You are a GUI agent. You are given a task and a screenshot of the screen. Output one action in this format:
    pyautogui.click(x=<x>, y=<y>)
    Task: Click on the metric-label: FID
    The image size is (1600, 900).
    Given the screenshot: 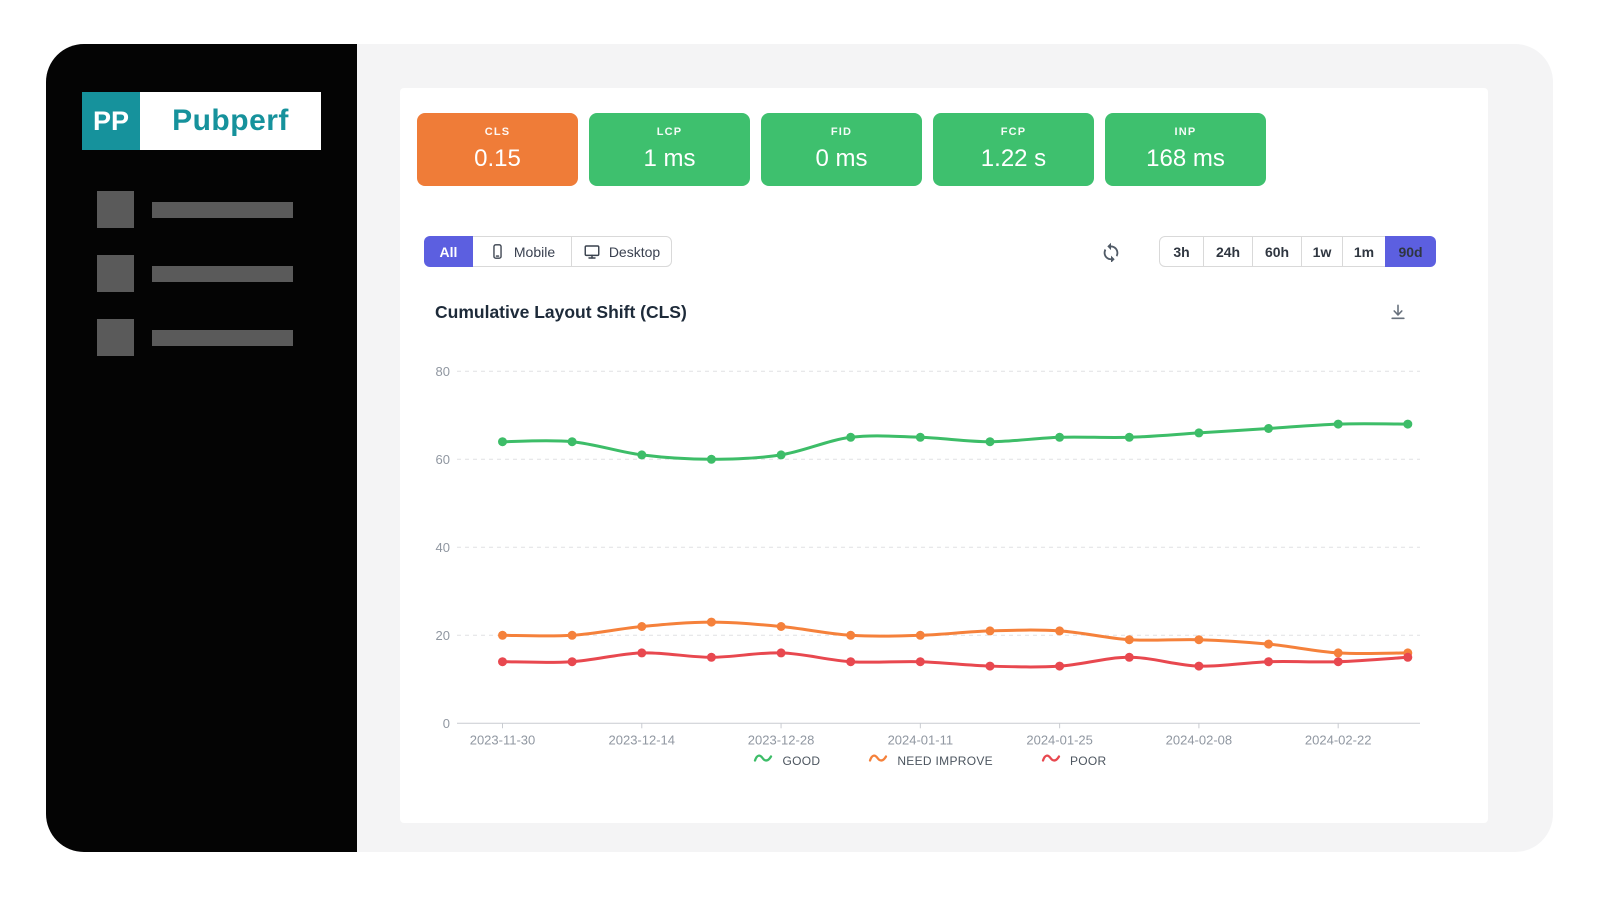 What is the action you would take?
    pyautogui.click(x=841, y=132)
    